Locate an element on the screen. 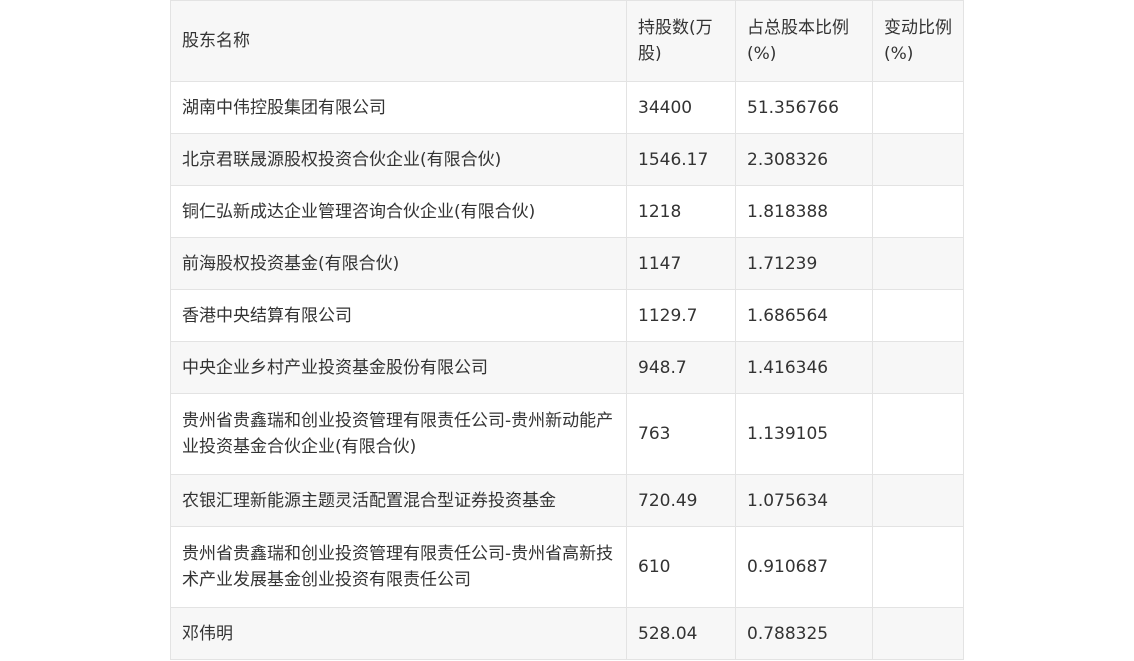 This screenshot has height=661, width=1134. cell-shares: 720.49 is located at coordinates (681, 500).